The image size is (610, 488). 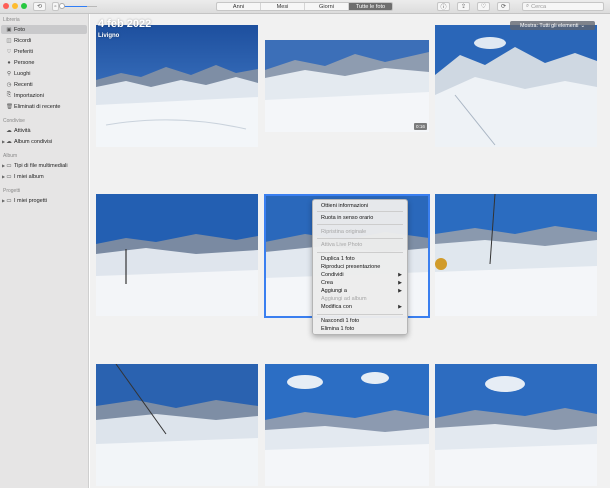 I want to click on rotate-icon: ⟲, so click(x=39, y=7).